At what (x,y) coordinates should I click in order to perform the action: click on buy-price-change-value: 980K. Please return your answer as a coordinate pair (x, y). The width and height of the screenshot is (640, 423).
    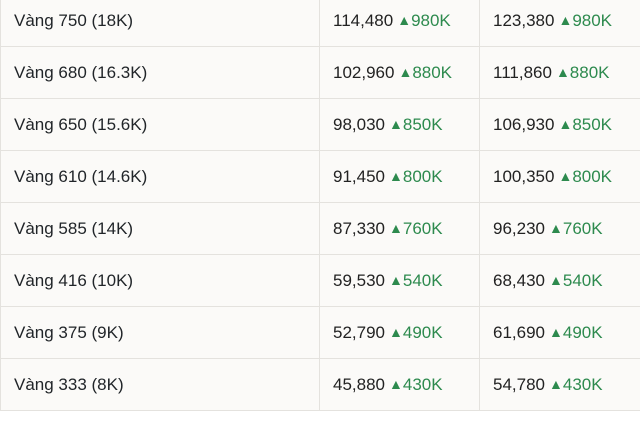
    Looking at the image, I should click on (431, 20).